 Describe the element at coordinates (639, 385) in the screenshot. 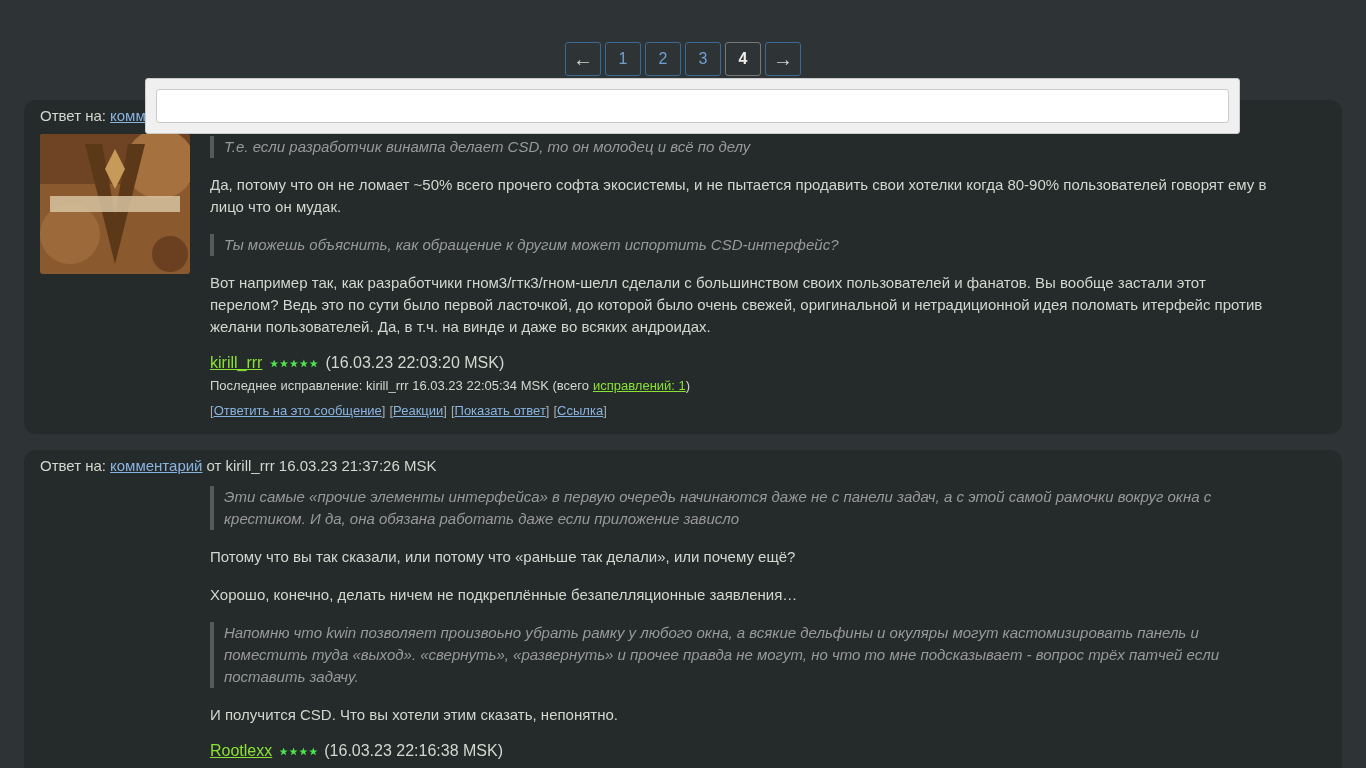

I see `edits-link: исправлений: 1` at that location.